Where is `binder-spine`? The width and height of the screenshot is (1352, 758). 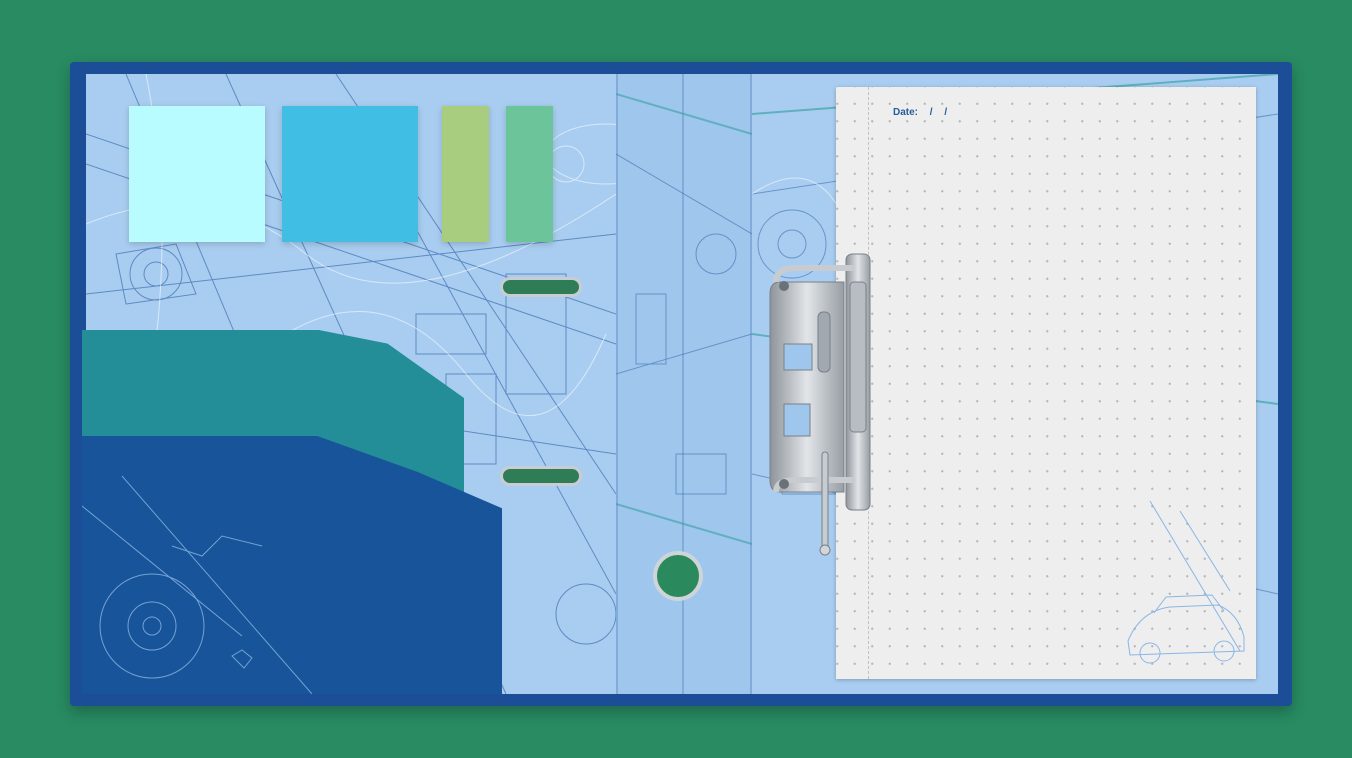
binder-spine is located at coordinates (684, 384).